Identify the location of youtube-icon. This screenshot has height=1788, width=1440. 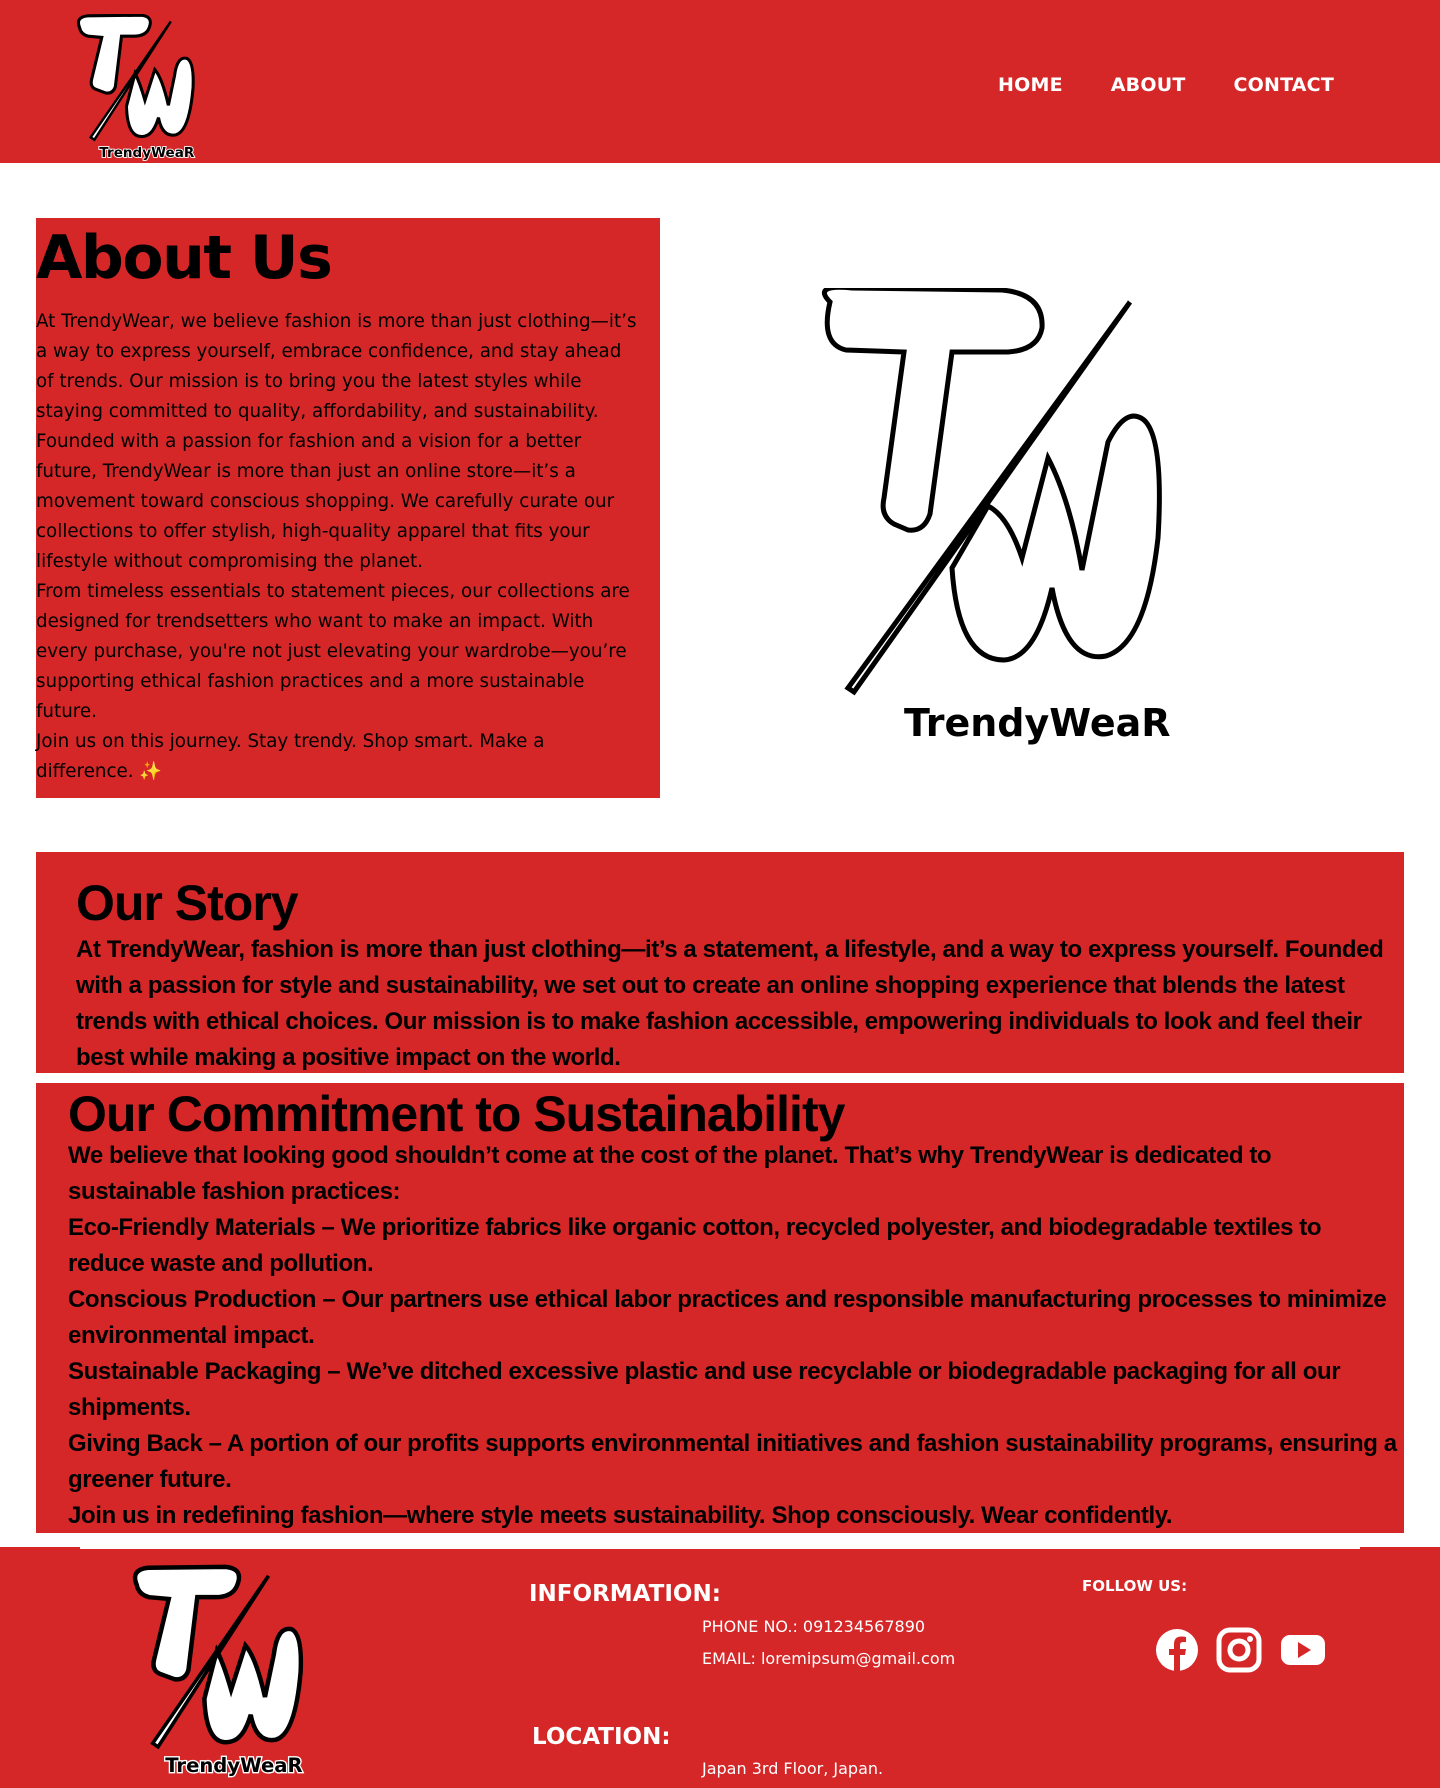
(1303, 1650).